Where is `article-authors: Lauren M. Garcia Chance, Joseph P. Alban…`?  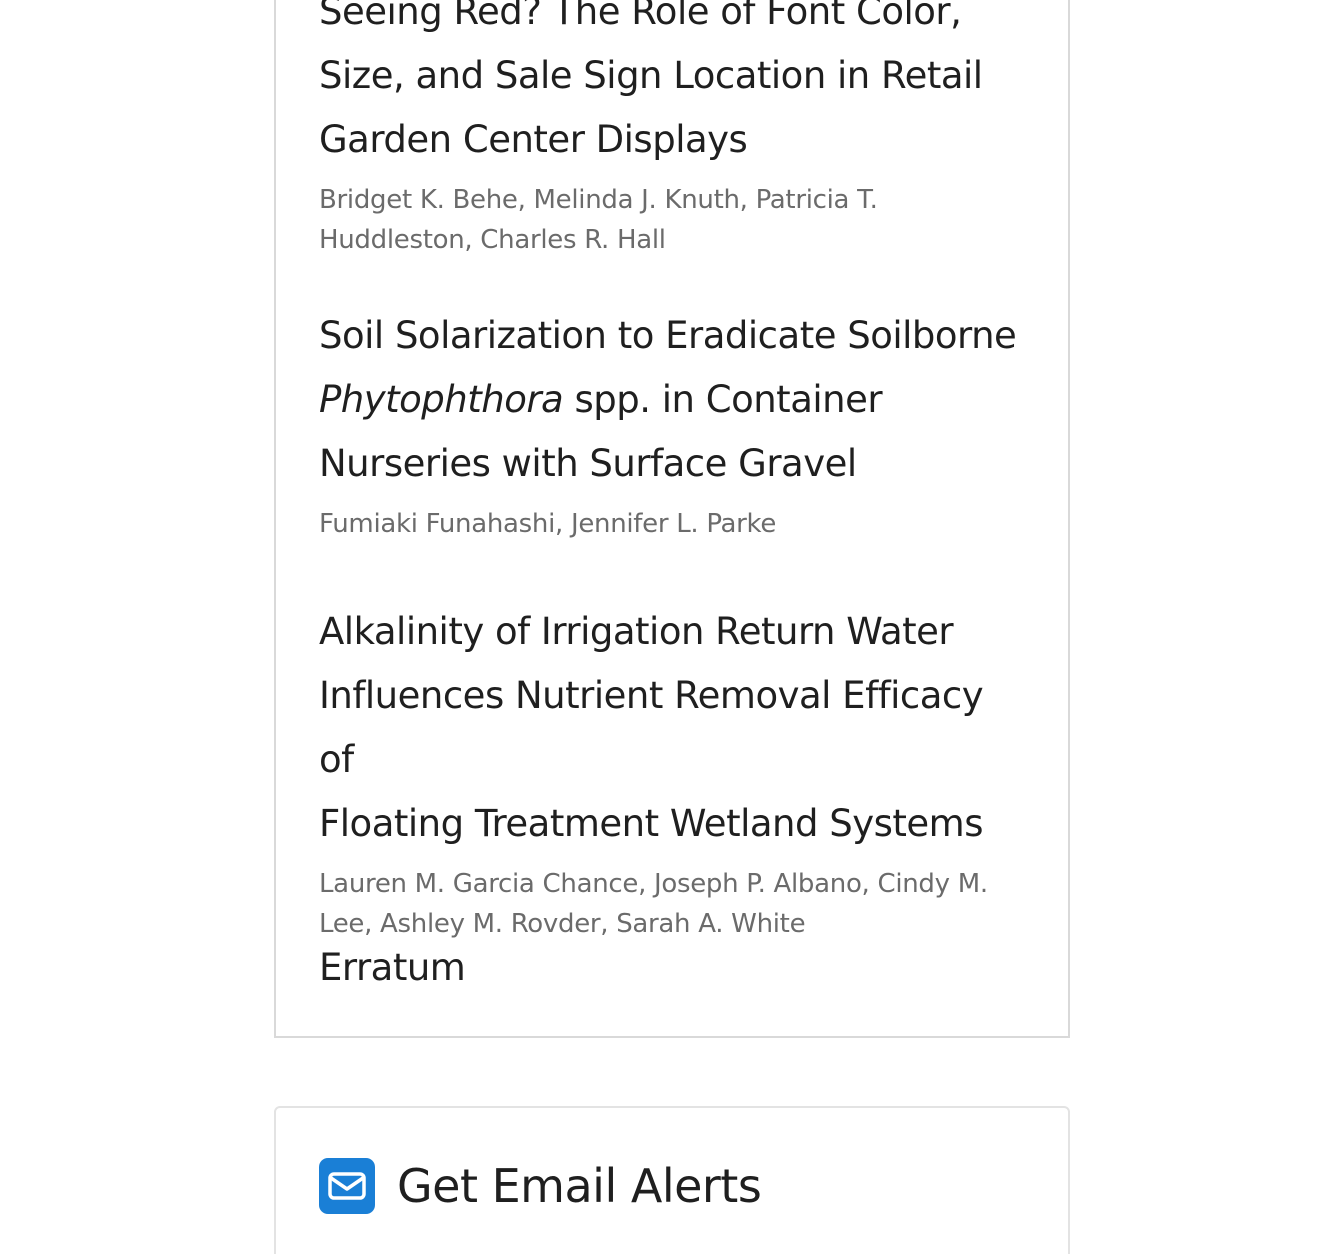
article-authors: Lauren M. Garcia Chance, Joseph P. Alban… is located at coordinates (653, 904).